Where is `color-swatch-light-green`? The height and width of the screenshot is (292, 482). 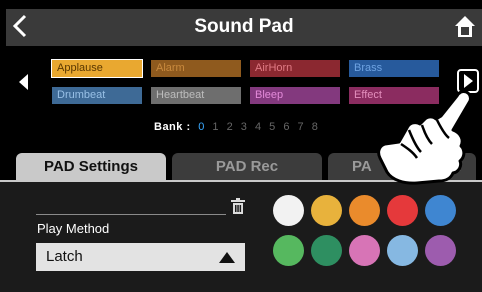 color-swatch-light-green is located at coordinates (288, 250).